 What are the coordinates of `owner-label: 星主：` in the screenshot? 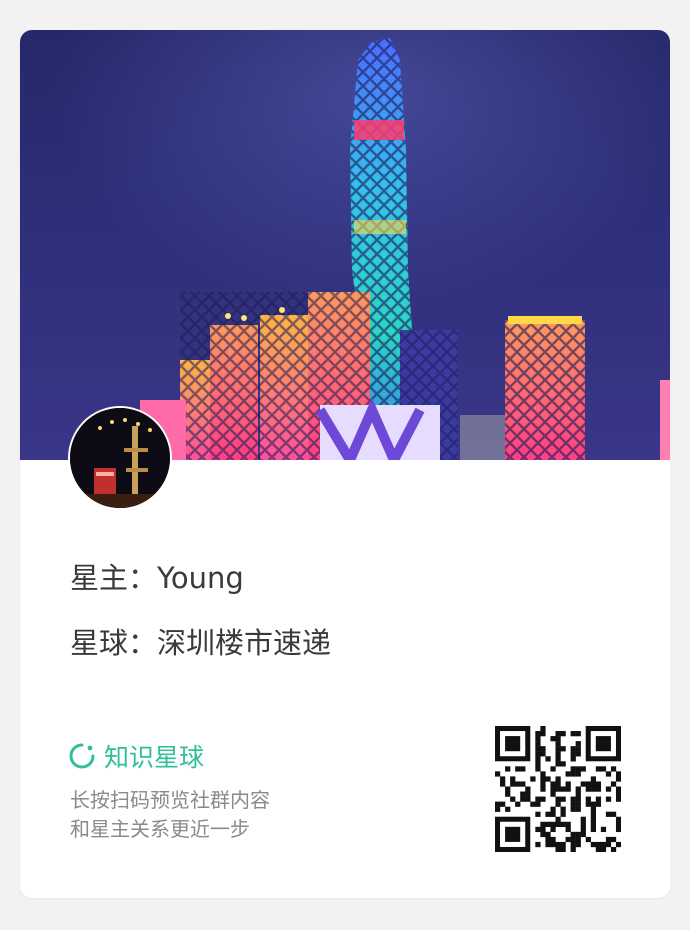 It's located at (114, 578).